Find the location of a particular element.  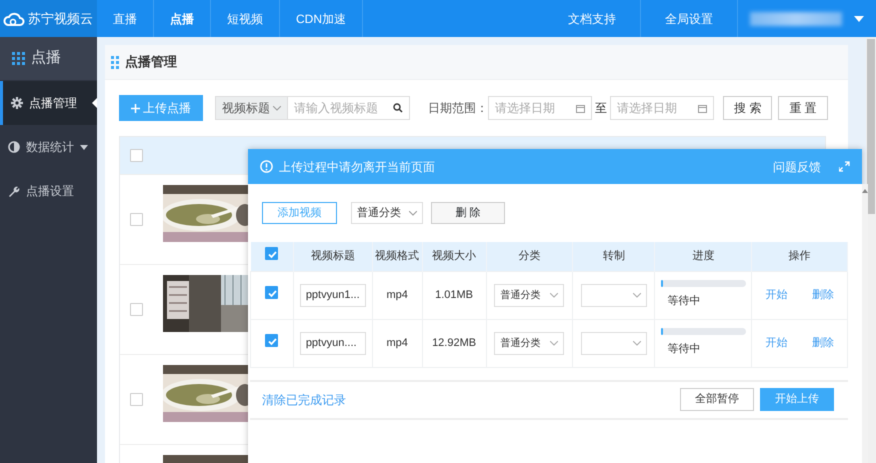

drag-handle-icon is located at coordinates (115, 62).